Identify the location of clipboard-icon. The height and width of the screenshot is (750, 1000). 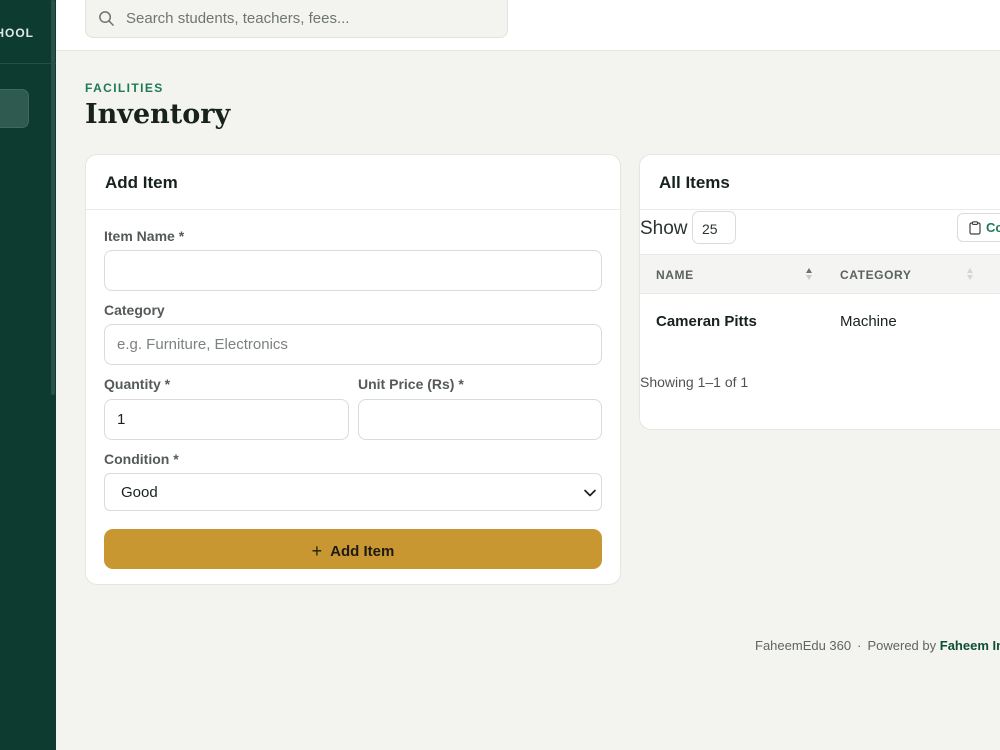
(975, 228).